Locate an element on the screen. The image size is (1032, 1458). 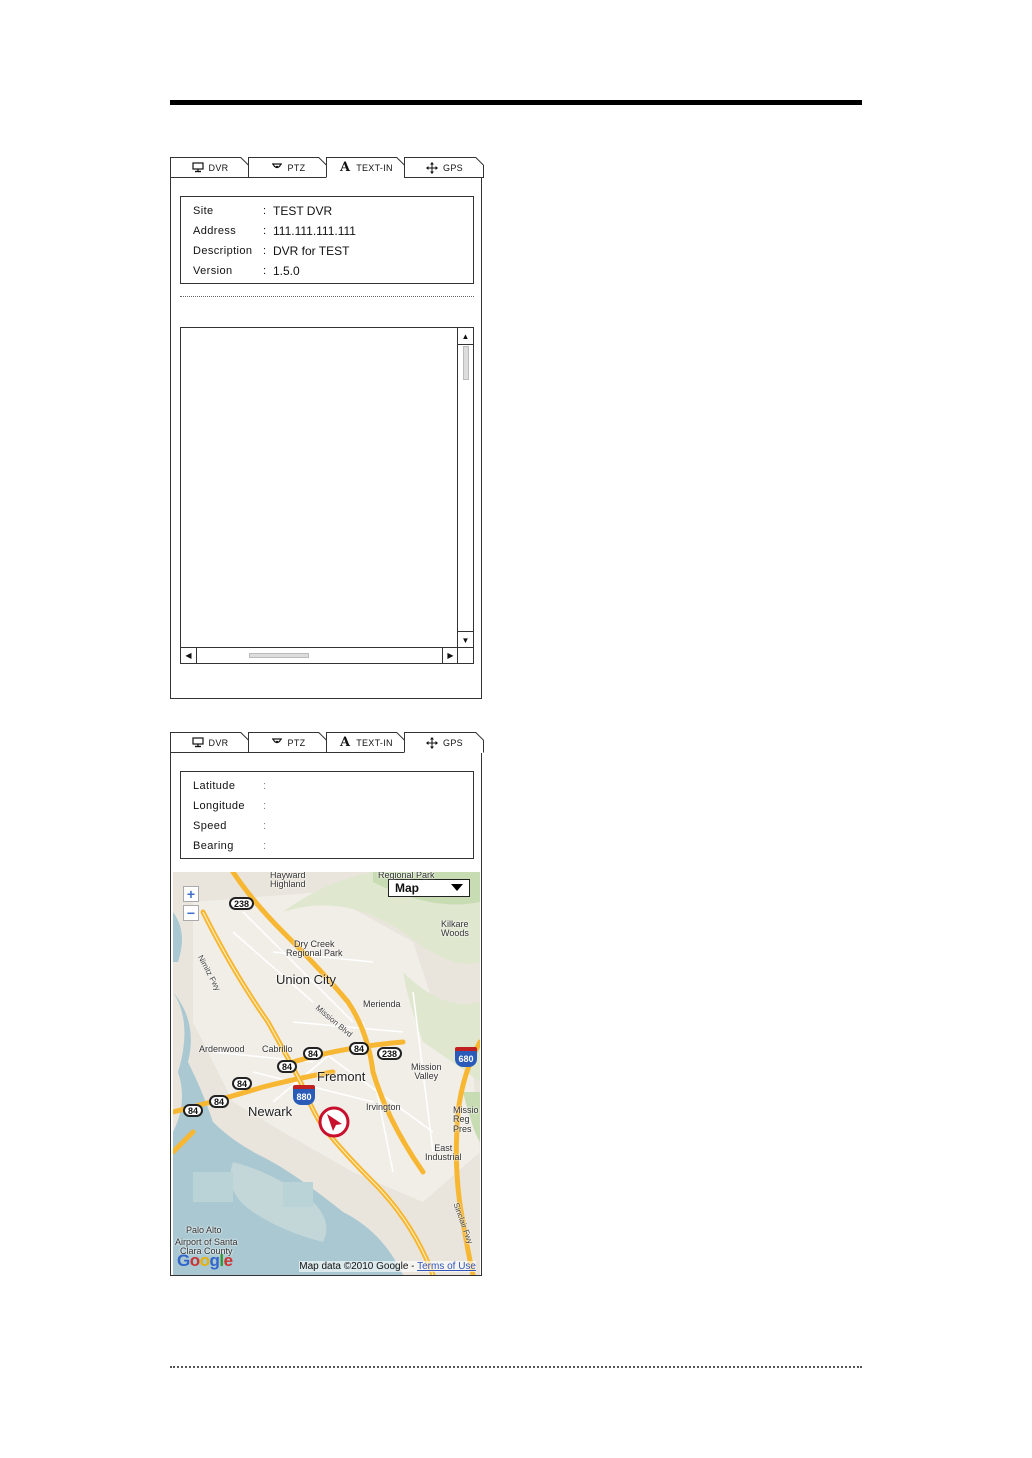
interstate-shield: 880 is located at coordinates (304, 1095).